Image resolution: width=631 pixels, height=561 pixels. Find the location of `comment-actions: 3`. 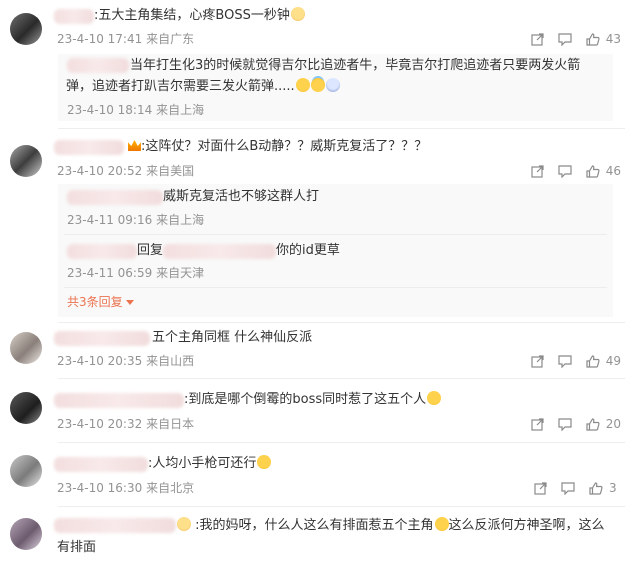

comment-actions: 3 is located at coordinates (570, 488).